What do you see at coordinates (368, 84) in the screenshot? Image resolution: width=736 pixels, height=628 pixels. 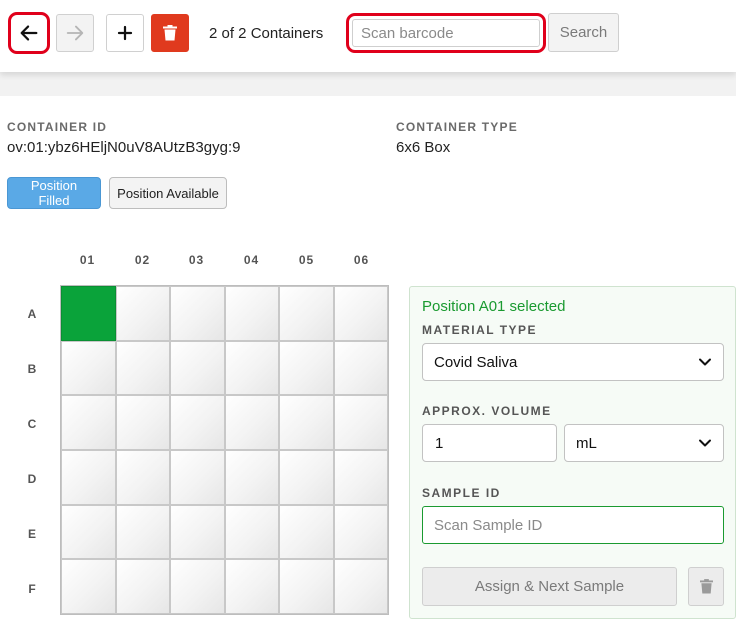 I see `toolbar-divider` at bounding box center [368, 84].